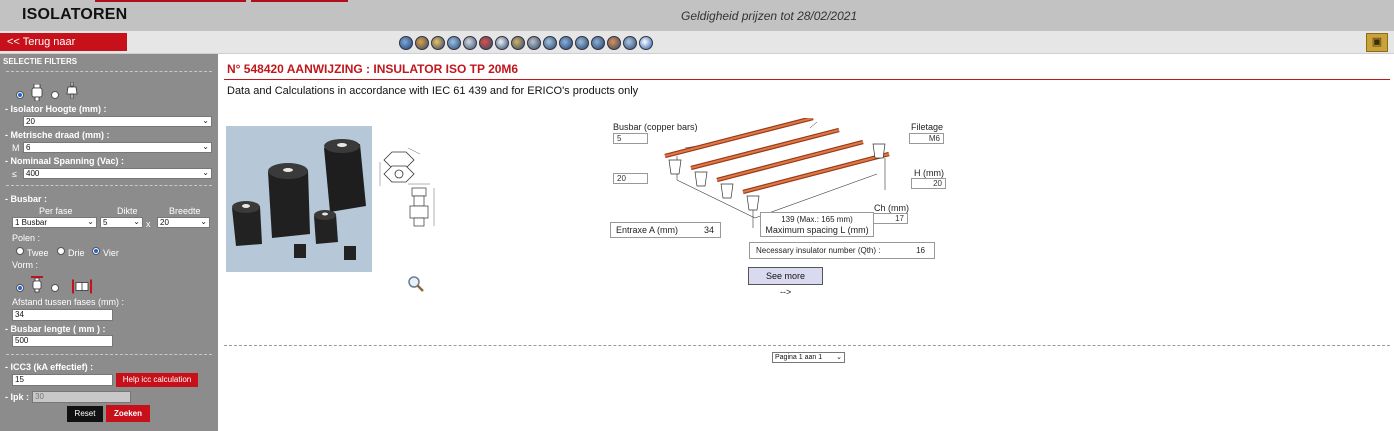  Describe the element at coordinates (248, 1) in the screenshot. I see `header-tab-gap` at that location.